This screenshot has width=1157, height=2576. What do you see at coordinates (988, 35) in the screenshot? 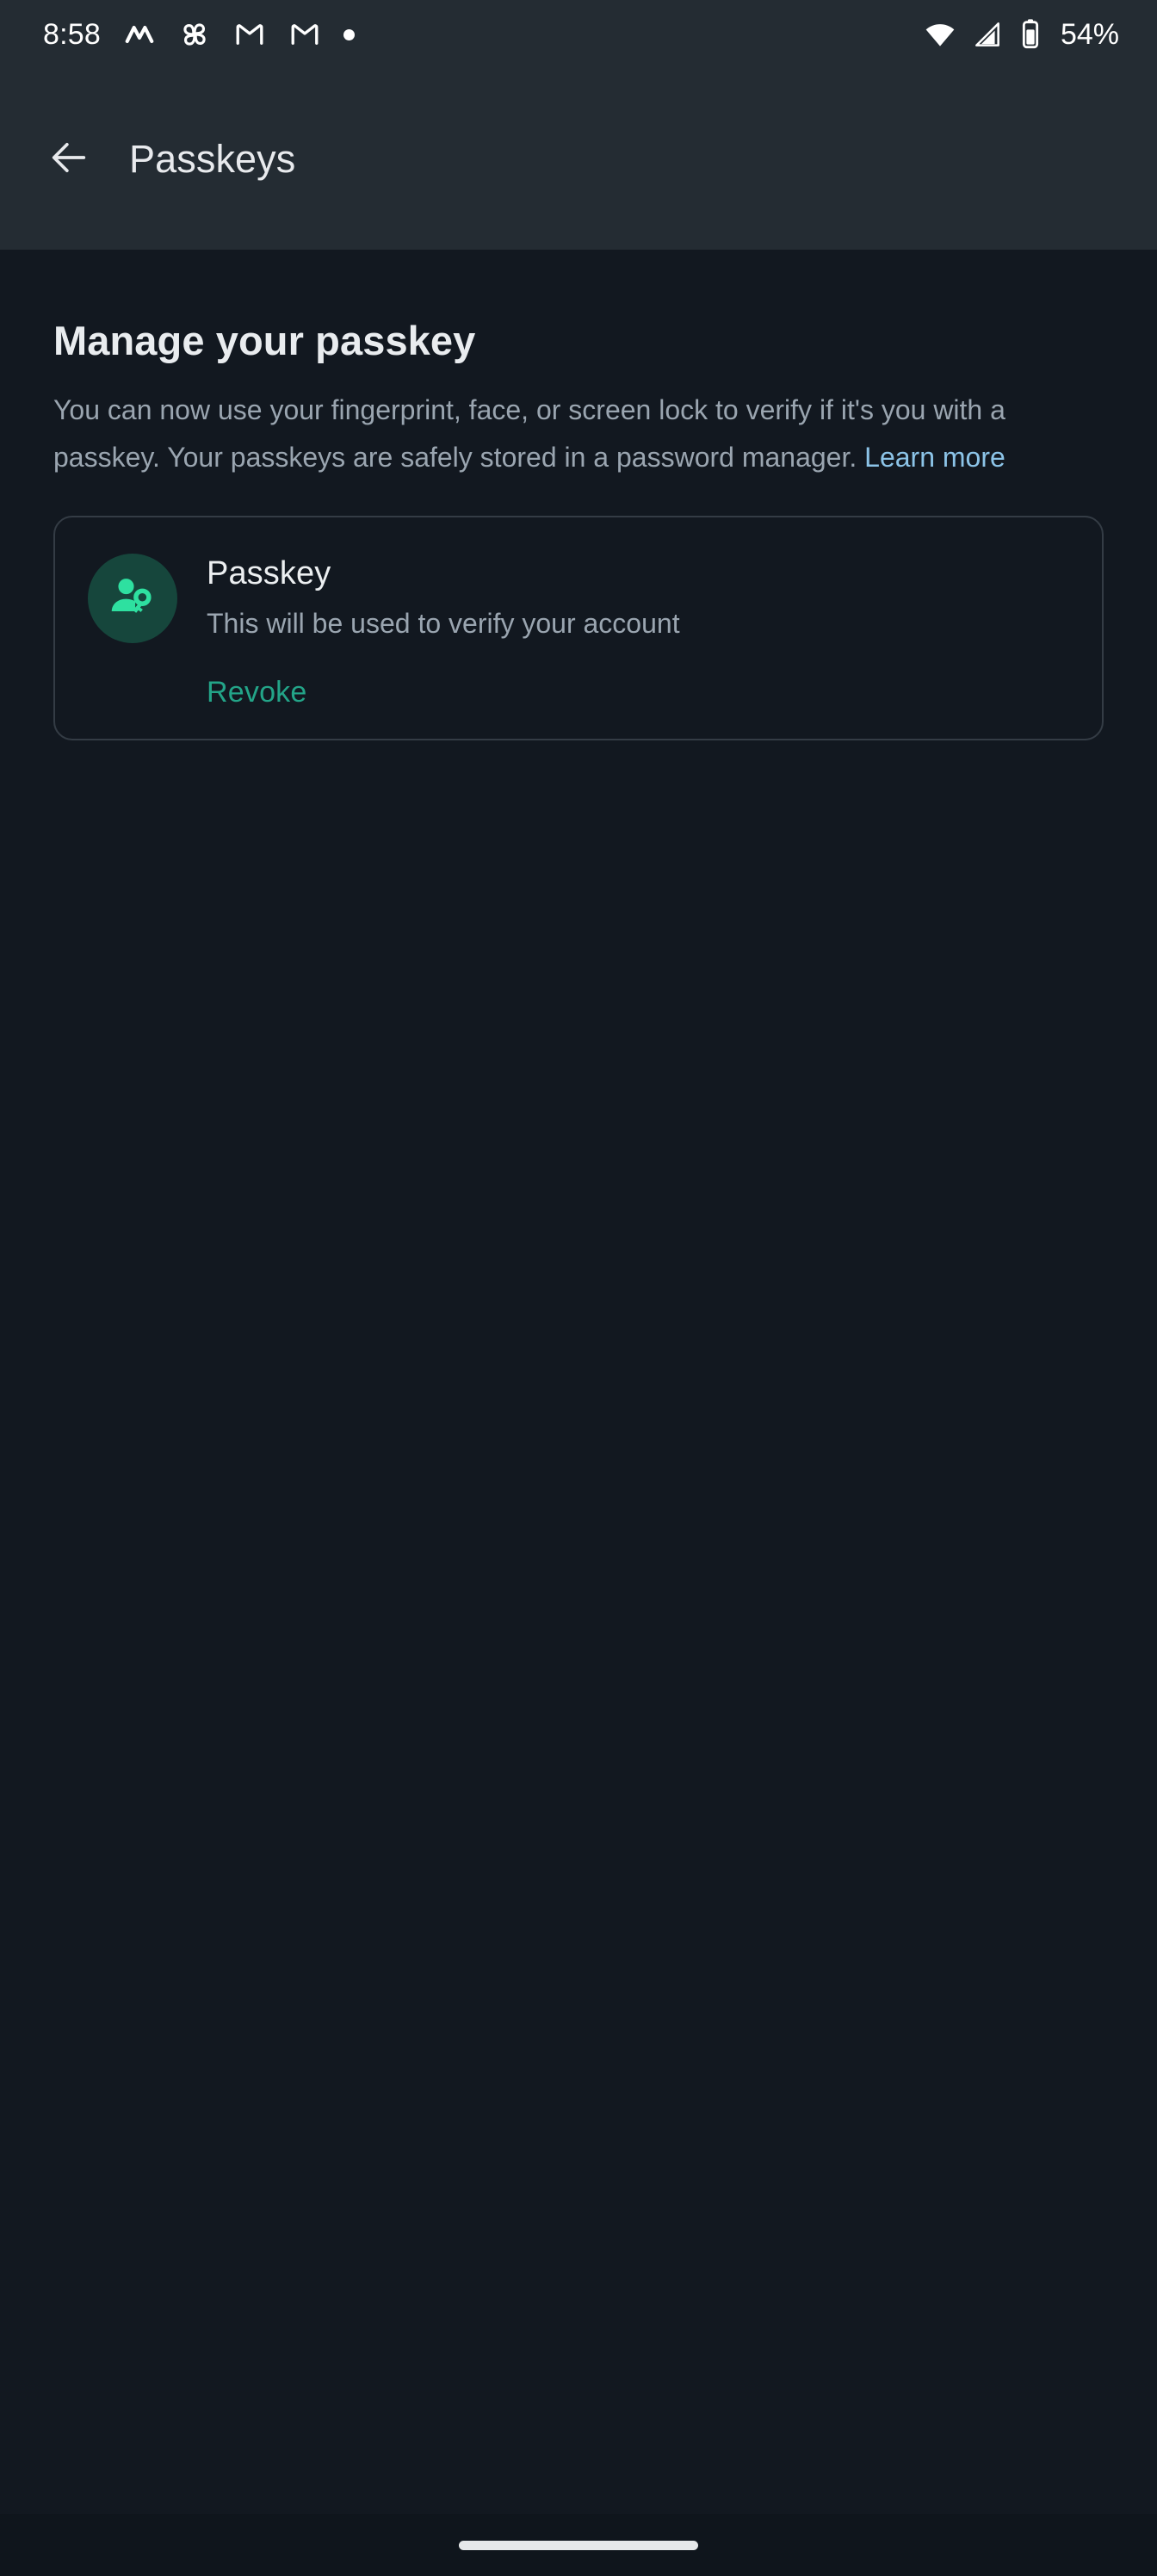
I see `cellular-signal-icon` at bounding box center [988, 35].